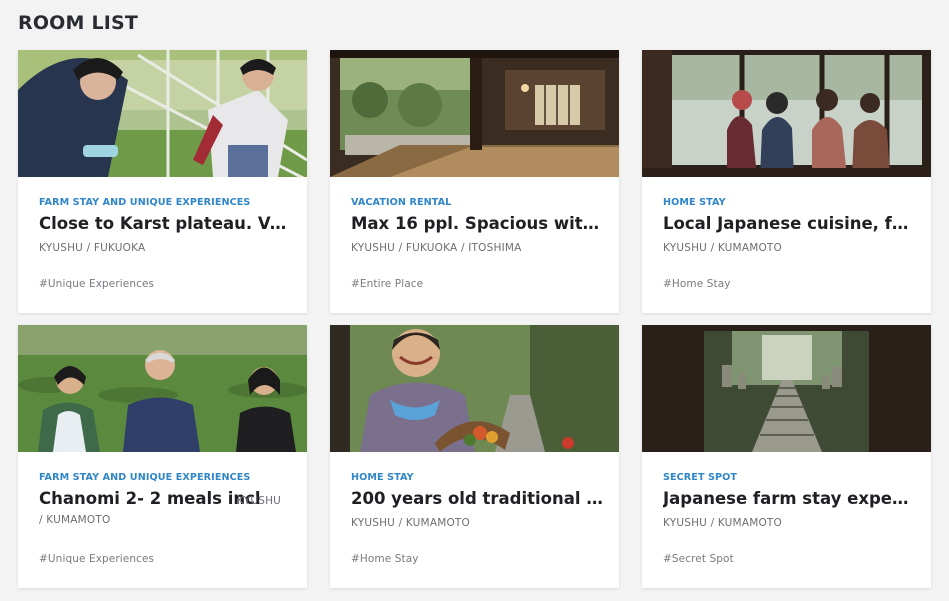  Describe the element at coordinates (401, 202) in the screenshot. I see `room-category: VACATION RENTAL` at that location.